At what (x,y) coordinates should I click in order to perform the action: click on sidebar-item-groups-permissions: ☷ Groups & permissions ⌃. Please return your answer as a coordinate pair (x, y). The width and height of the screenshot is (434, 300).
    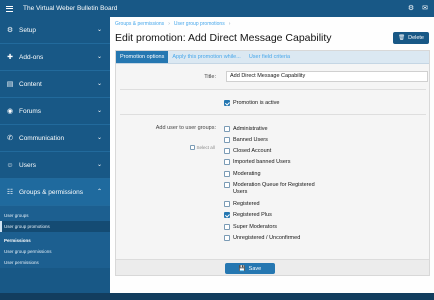
    Looking at the image, I should click on (55, 192).